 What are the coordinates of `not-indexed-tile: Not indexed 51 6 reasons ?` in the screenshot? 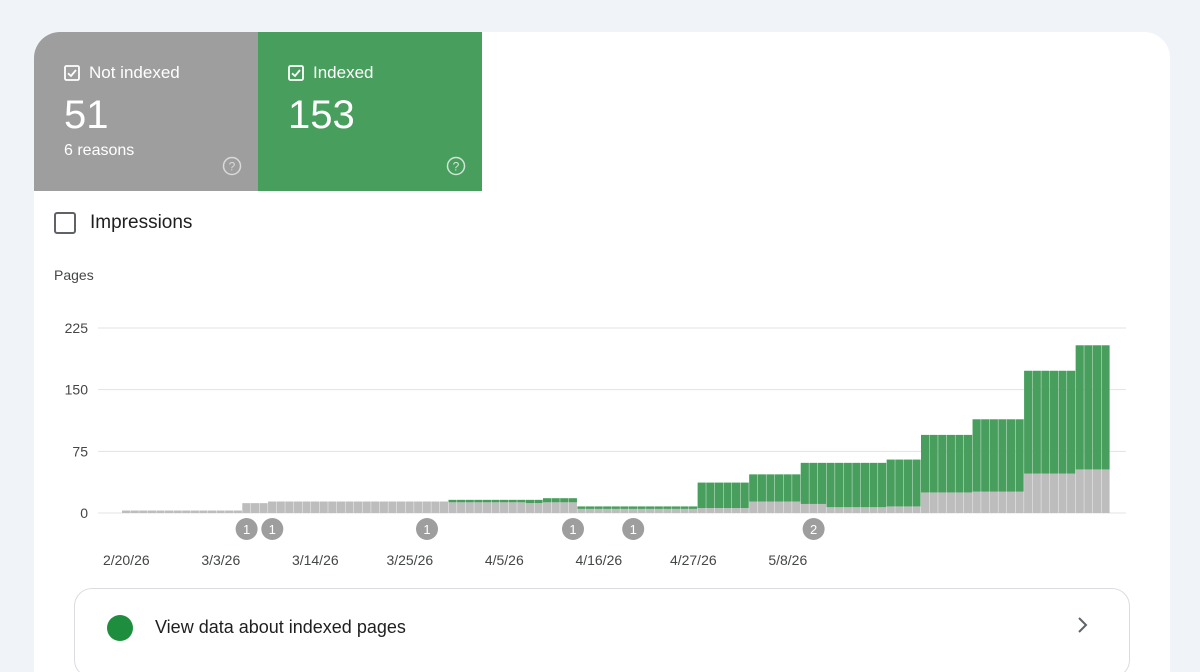 It's located at (146, 111).